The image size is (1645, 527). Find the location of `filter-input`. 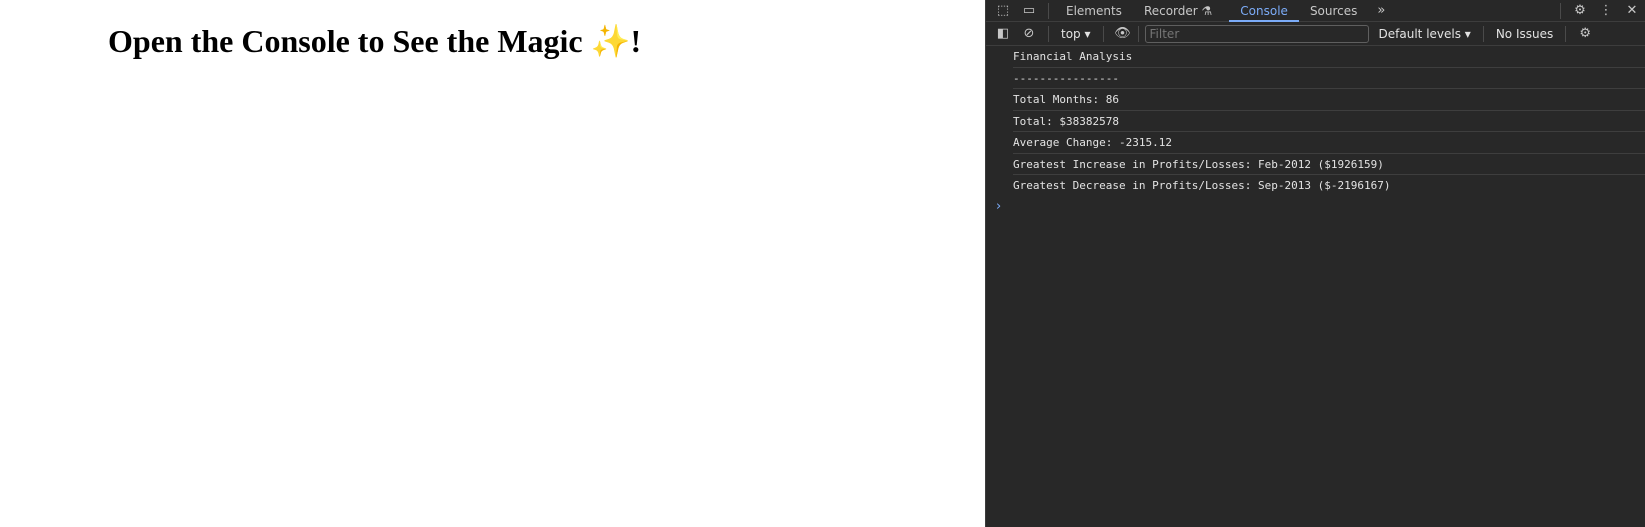

filter-input is located at coordinates (1256, 33).